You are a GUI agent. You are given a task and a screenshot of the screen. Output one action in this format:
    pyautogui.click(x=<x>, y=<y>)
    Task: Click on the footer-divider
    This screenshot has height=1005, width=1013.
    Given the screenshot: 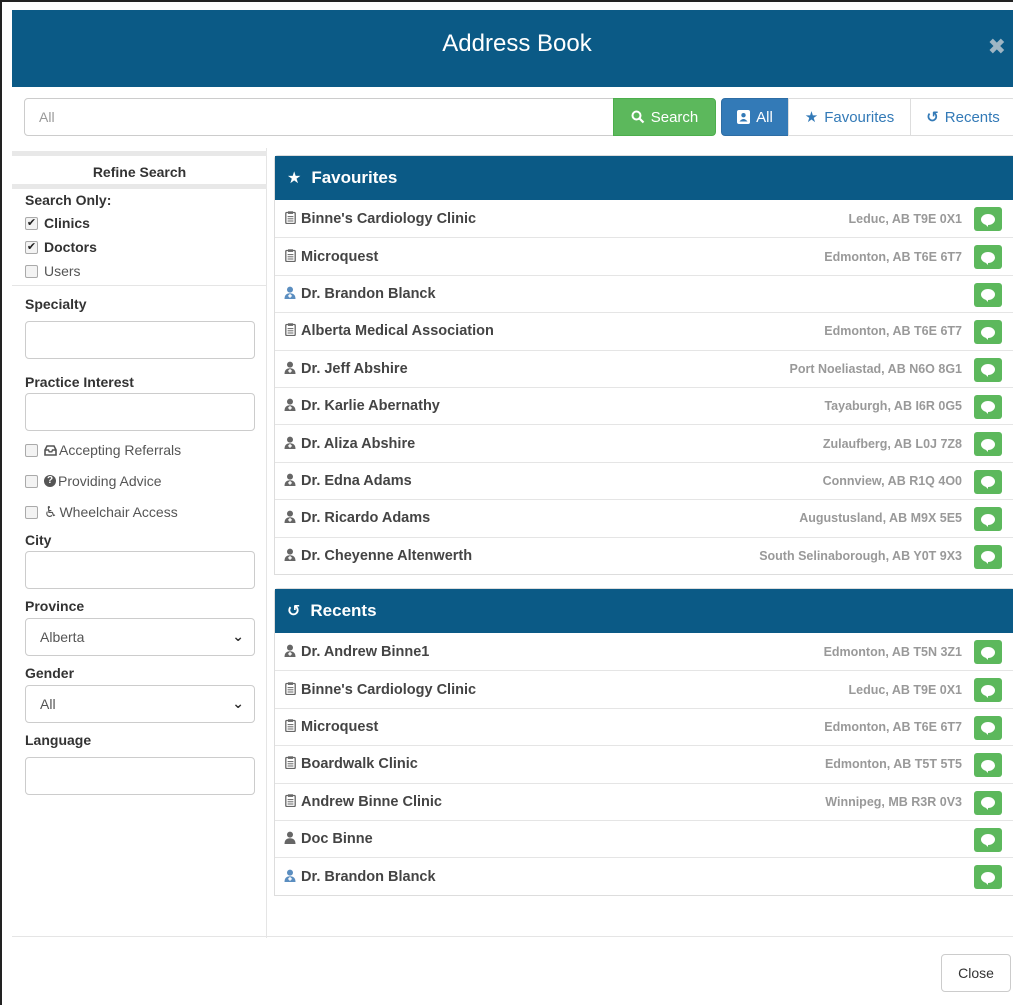 What is the action you would take?
    pyautogui.click(x=512, y=936)
    